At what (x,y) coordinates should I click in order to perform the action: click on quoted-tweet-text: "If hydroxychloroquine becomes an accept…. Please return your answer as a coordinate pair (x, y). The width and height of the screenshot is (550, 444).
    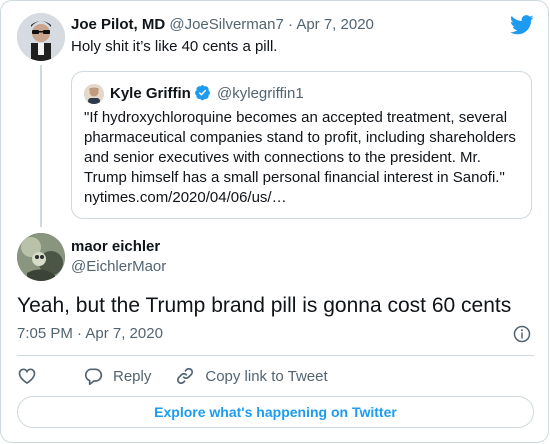
    Looking at the image, I should click on (300, 147).